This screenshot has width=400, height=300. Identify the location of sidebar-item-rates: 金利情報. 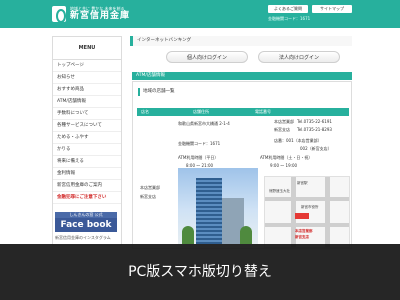
(87, 174).